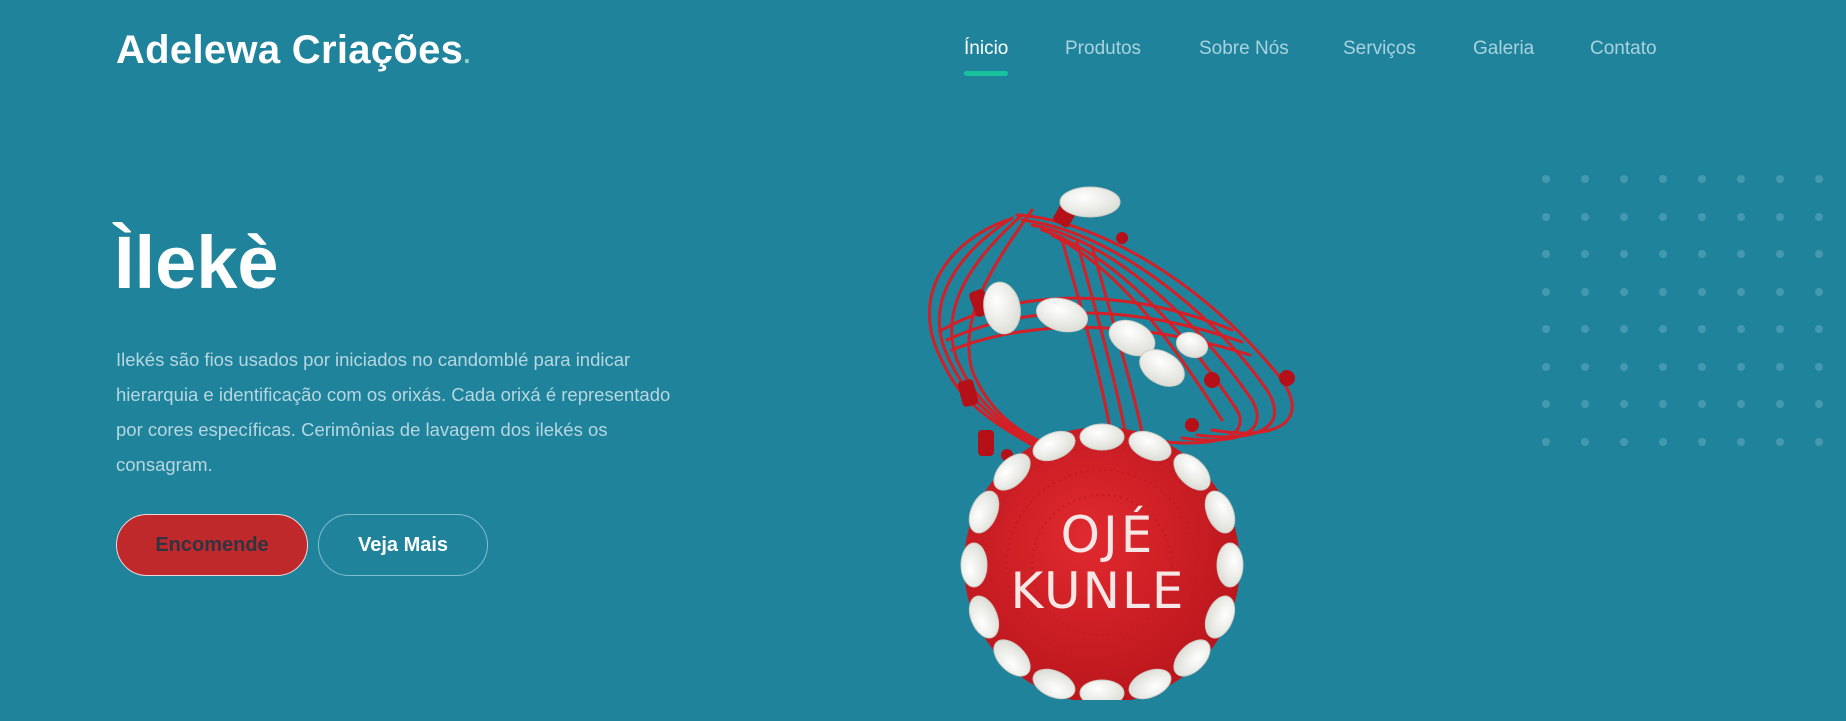  I want to click on nav-active-indicator, so click(986, 73).